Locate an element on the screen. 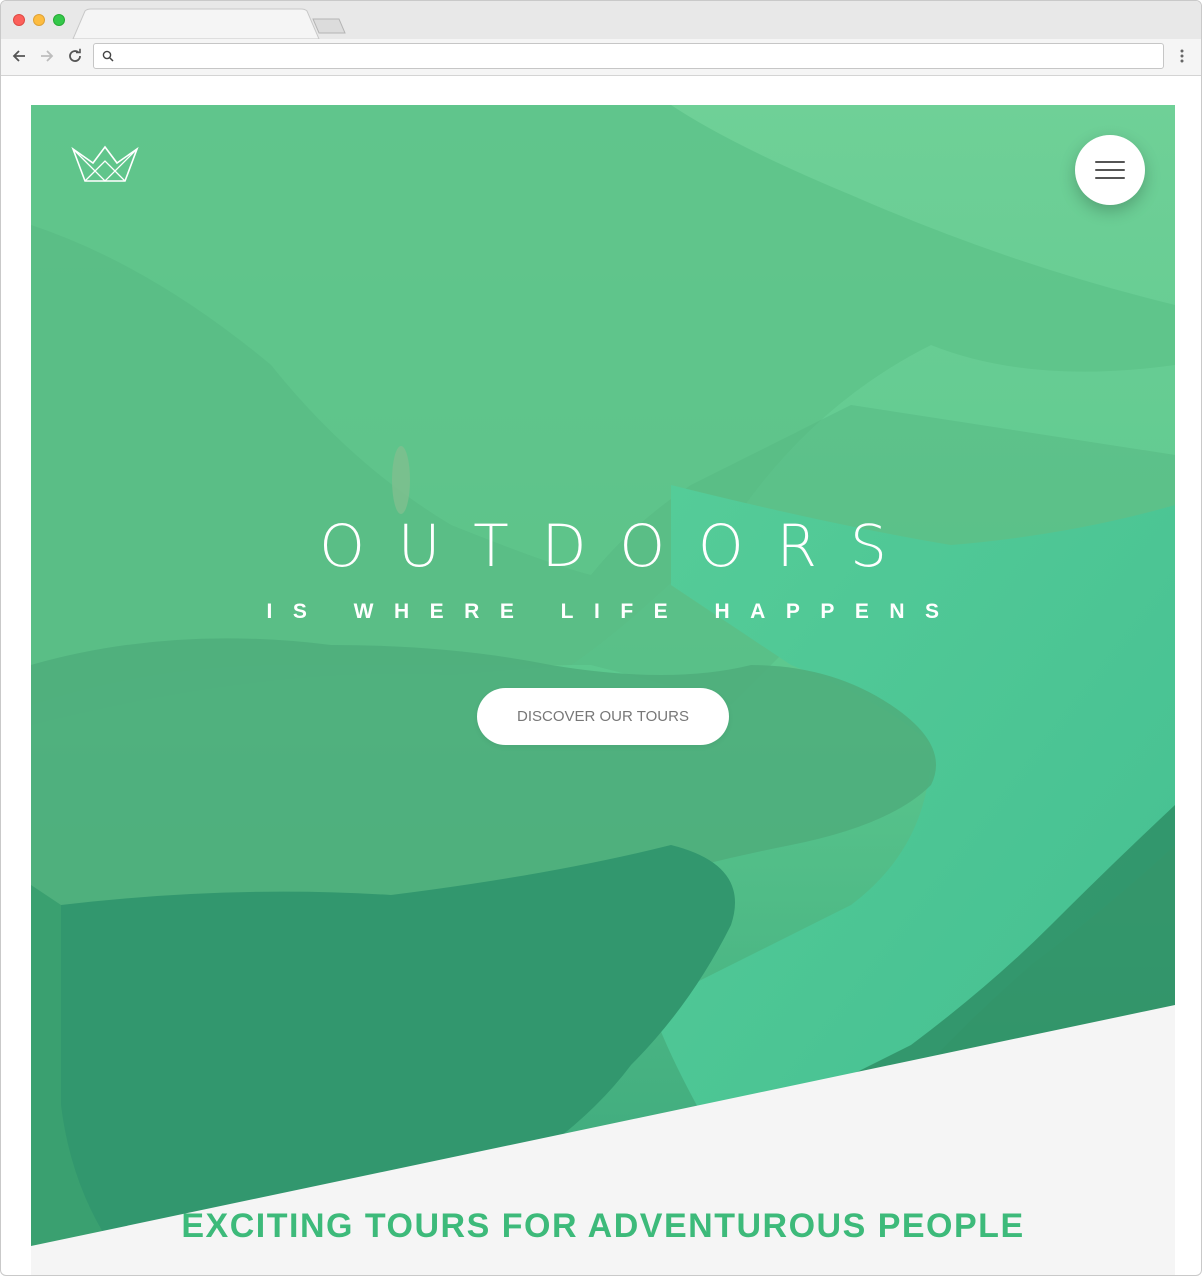  active-tab is located at coordinates (196, 23).